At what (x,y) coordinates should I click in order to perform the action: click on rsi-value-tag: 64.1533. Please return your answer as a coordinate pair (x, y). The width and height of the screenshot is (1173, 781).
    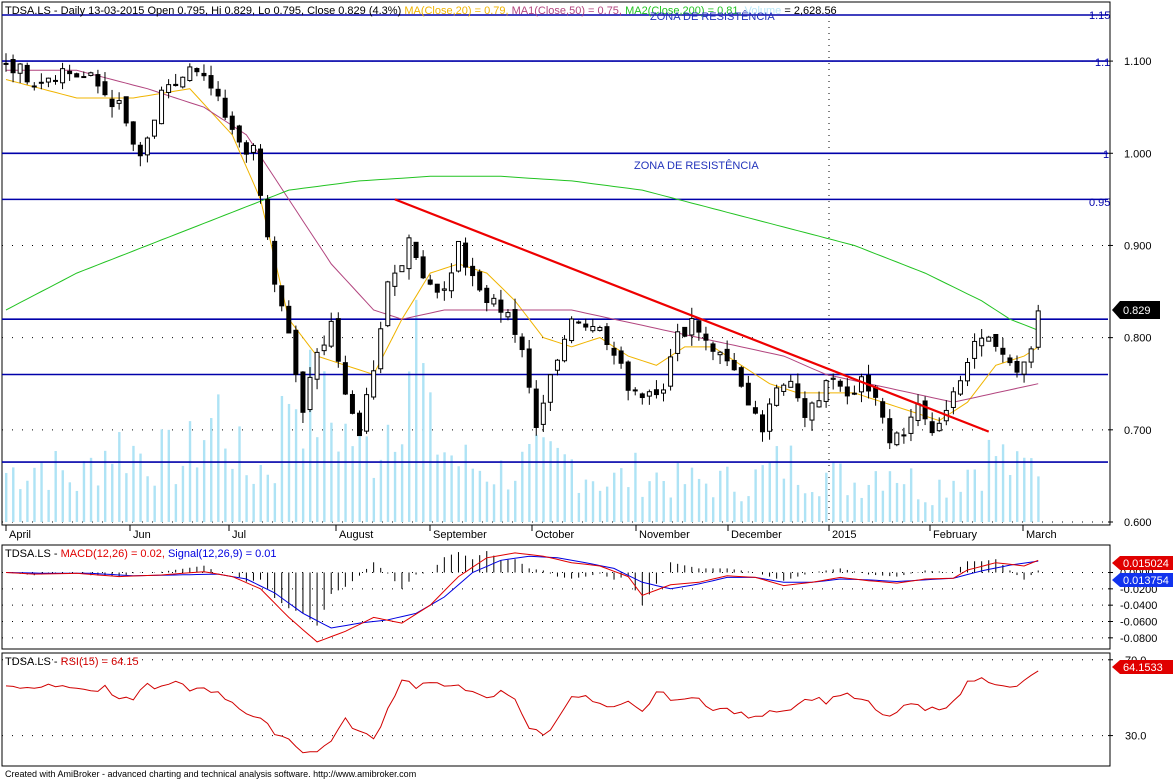
    Looking at the image, I should click on (1142, 667).